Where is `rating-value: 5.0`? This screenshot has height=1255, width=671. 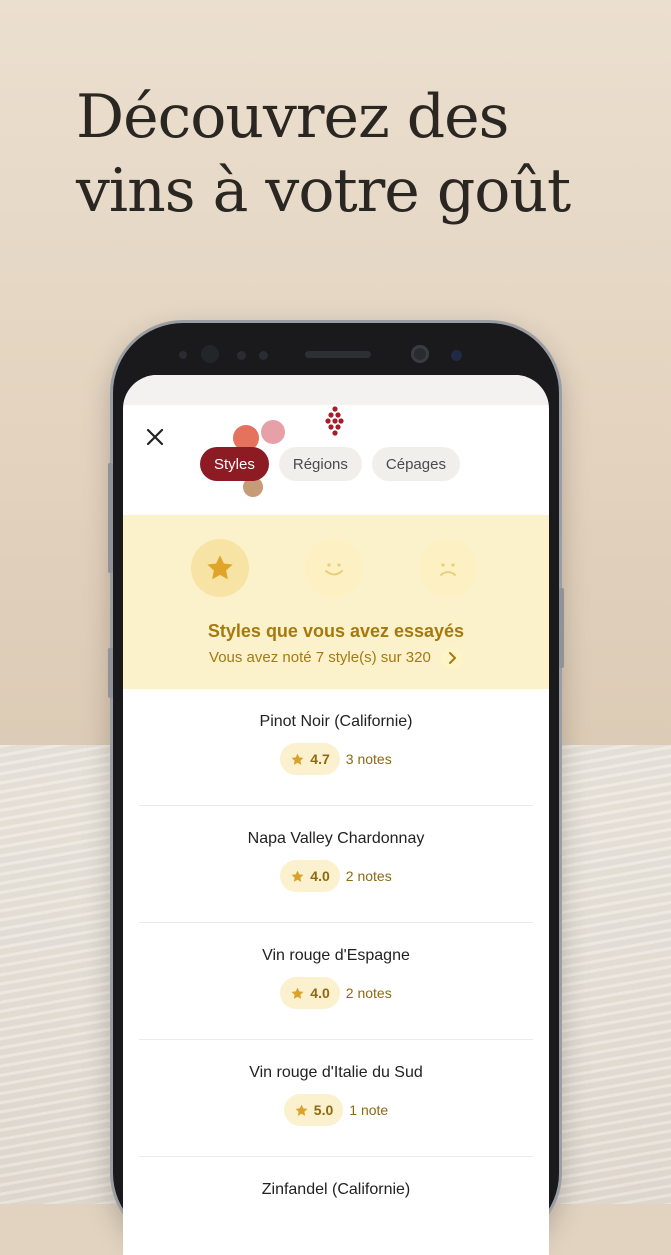 rating-value: 5.0 is located at coordinates (323, 1110).